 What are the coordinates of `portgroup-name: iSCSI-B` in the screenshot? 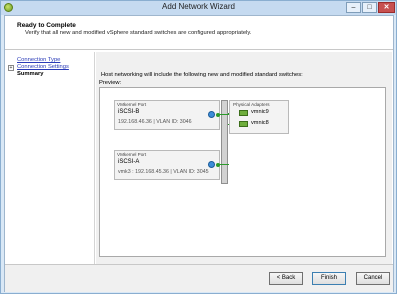 It's located at (129, 112).